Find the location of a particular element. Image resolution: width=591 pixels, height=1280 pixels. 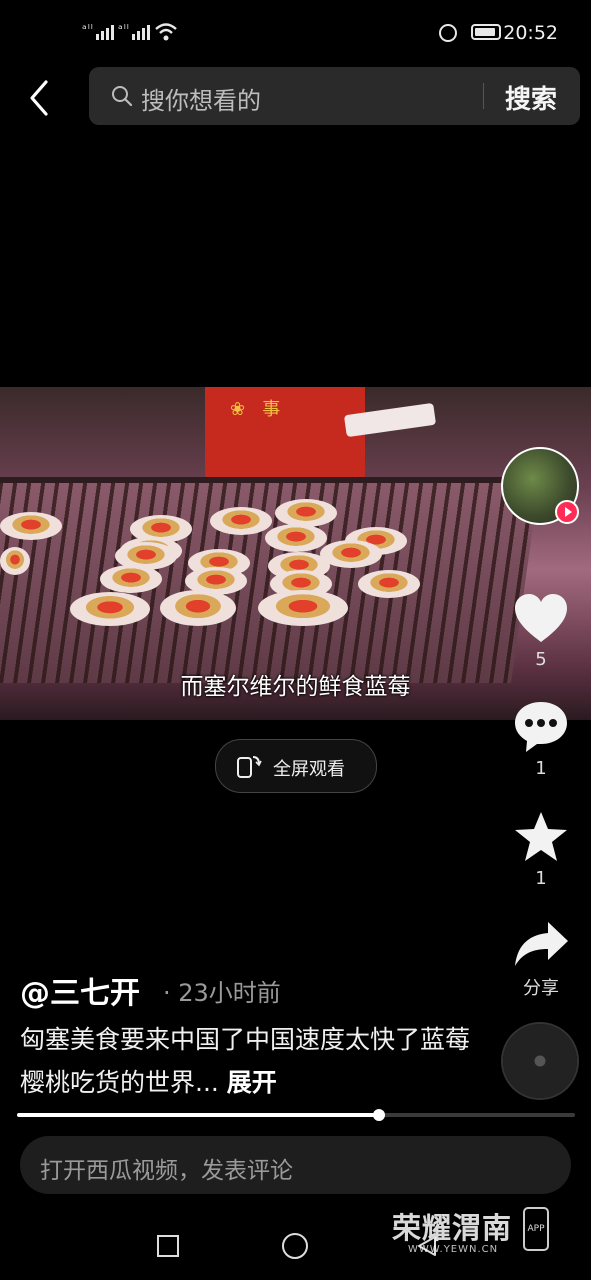

watermark-brand: 荣耀渭南 is located at coordinates (452, 1228).